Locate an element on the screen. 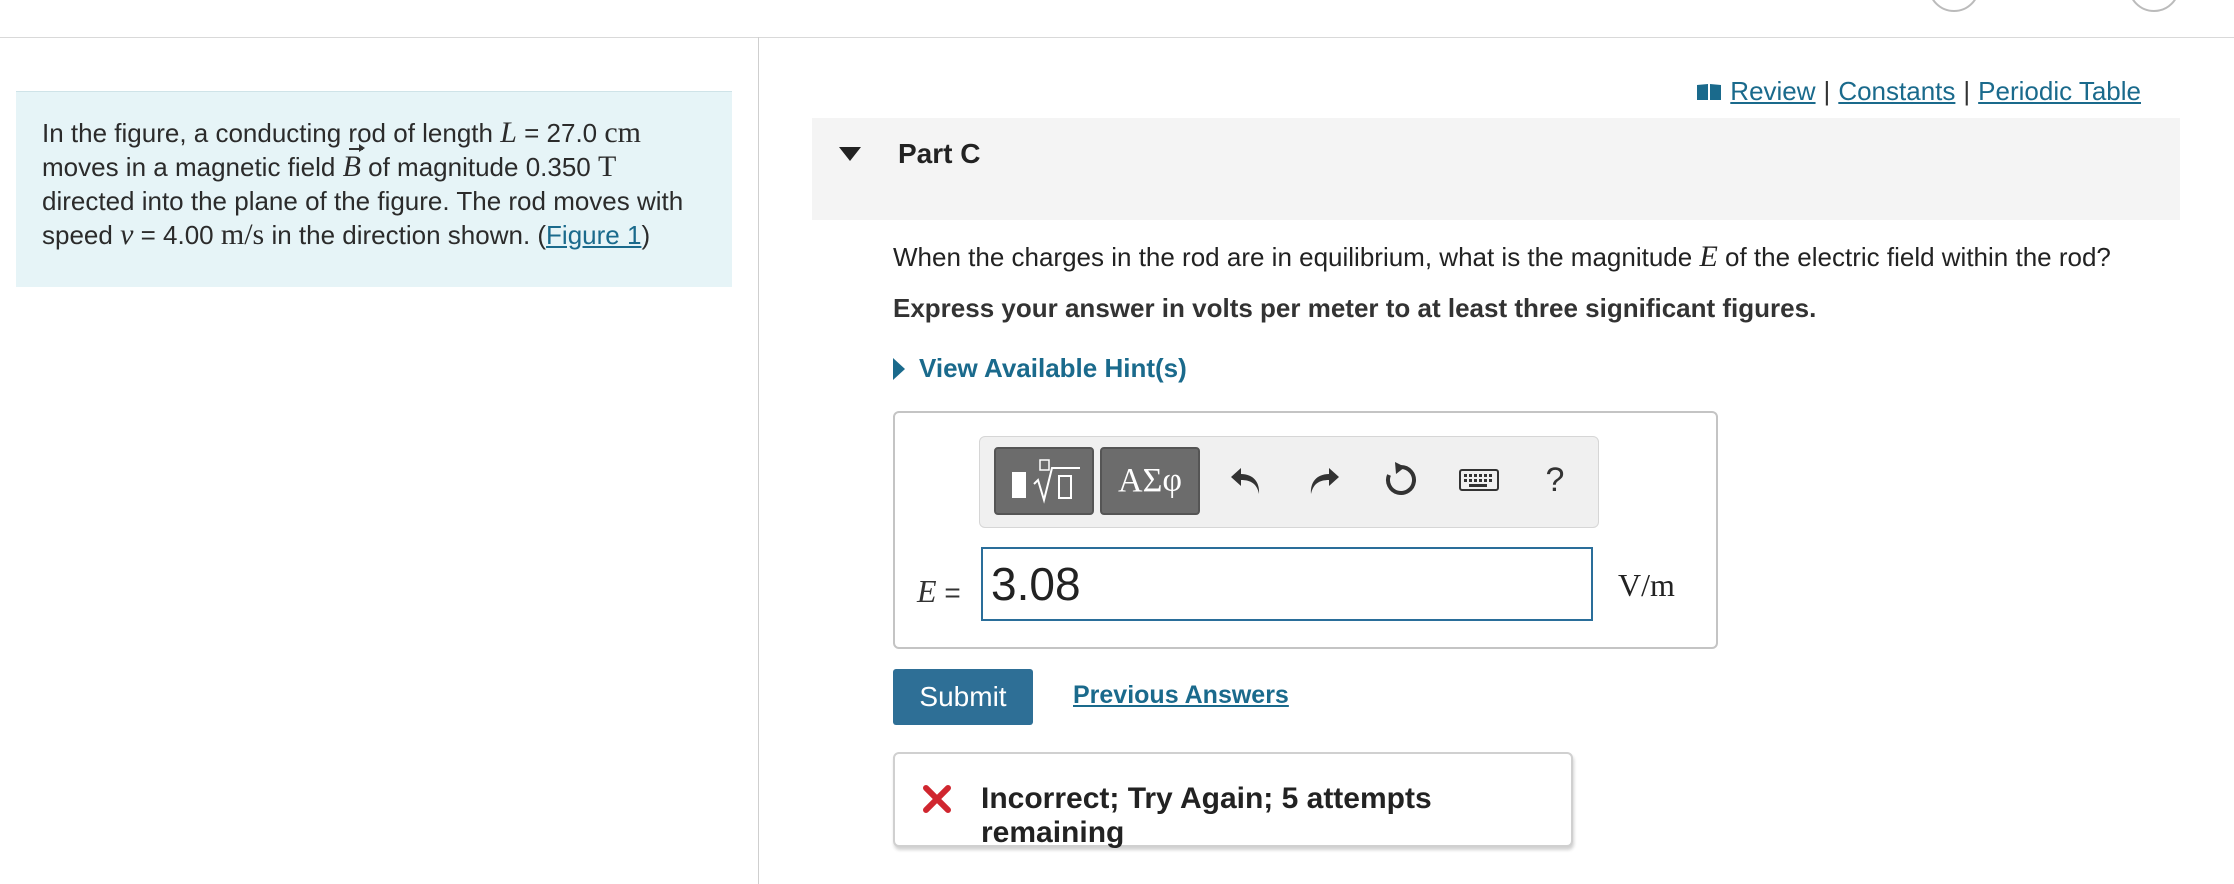 The height and width of the screenshot is (884, 2234). caret-right-icon is located at coordinates (899, 368).